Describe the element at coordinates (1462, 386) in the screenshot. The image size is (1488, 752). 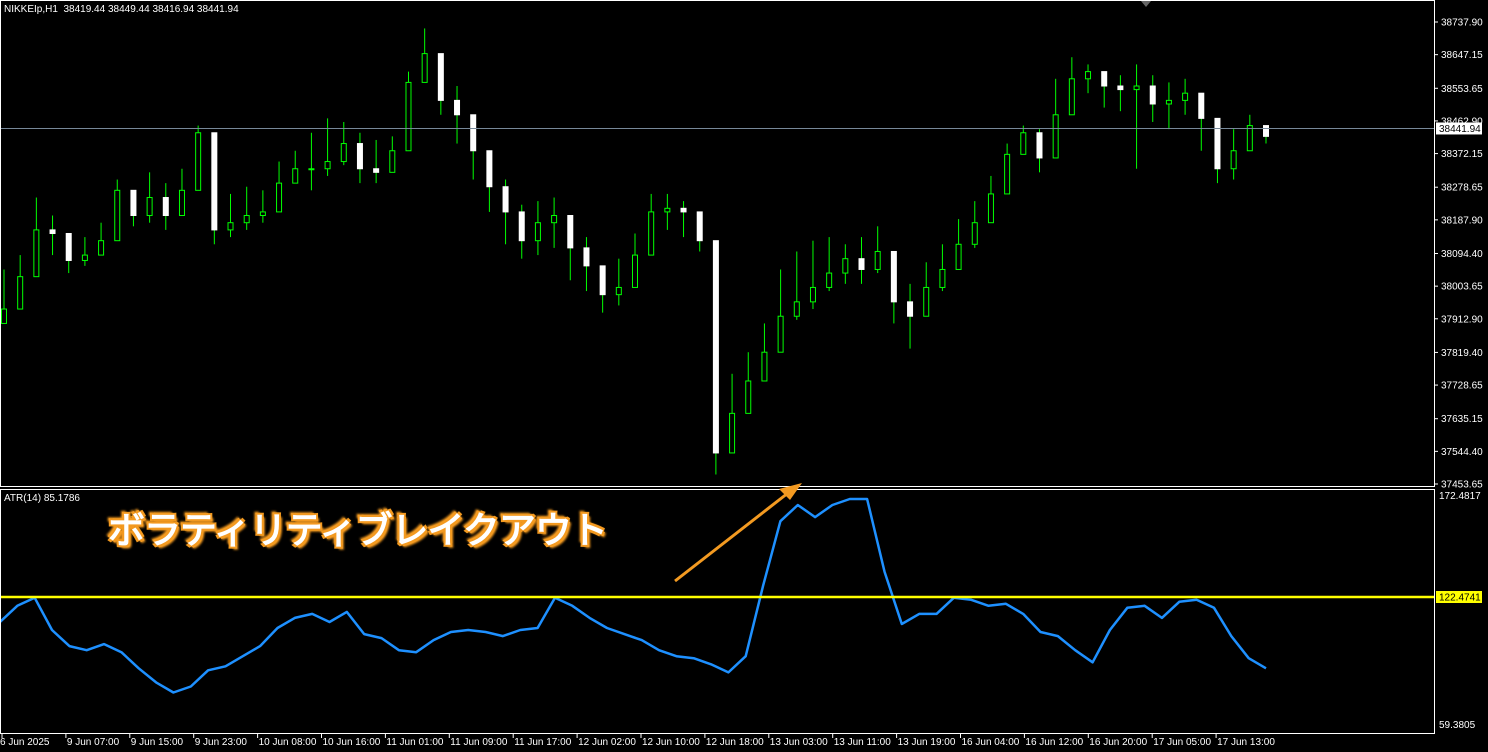
I see `price-tick-label: 37728.65` at that location.